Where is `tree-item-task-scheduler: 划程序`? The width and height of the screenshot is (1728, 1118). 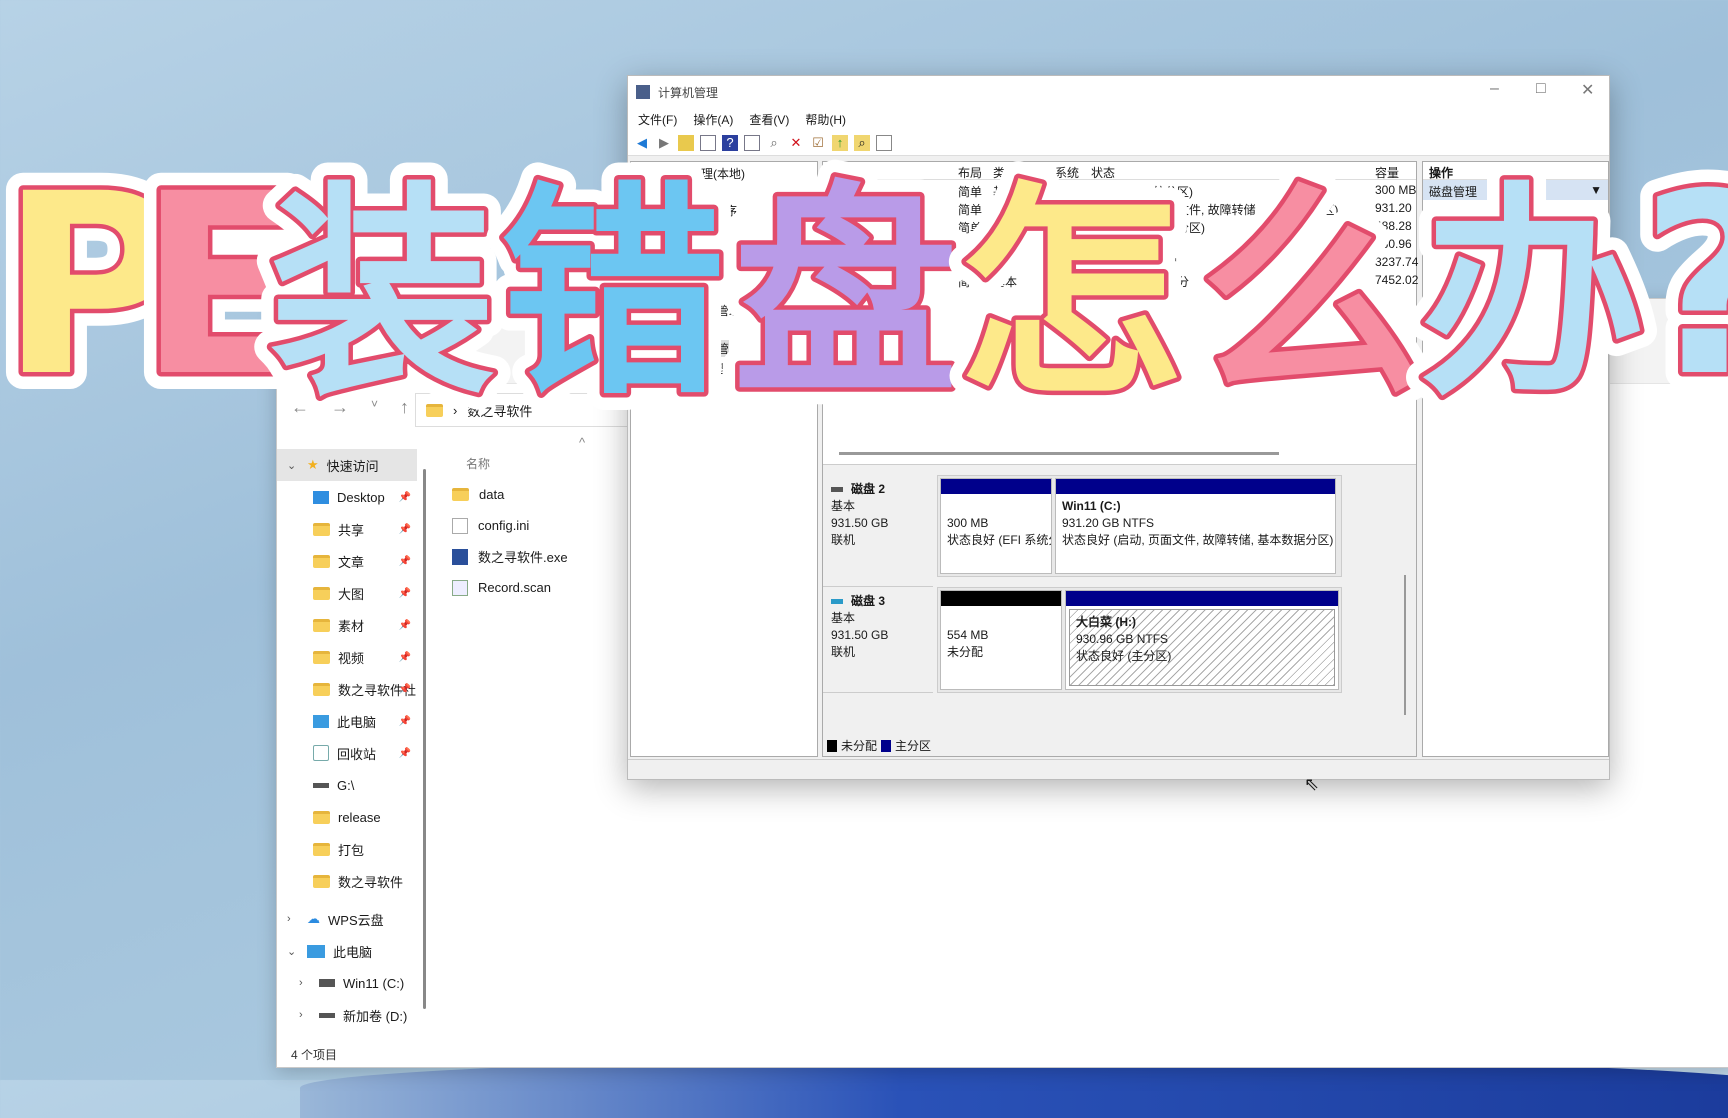
tree-item-task-scheduler: 划程序 is located at coordinates (719, 210).